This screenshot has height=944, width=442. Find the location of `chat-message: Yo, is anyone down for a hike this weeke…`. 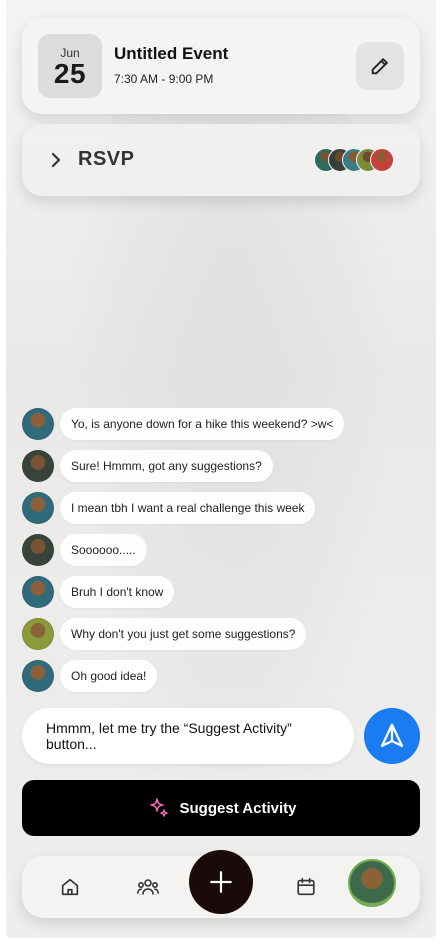

chat-message: Yo, is anyone down for a hike this weeke… is located at coordinates (183, 424).